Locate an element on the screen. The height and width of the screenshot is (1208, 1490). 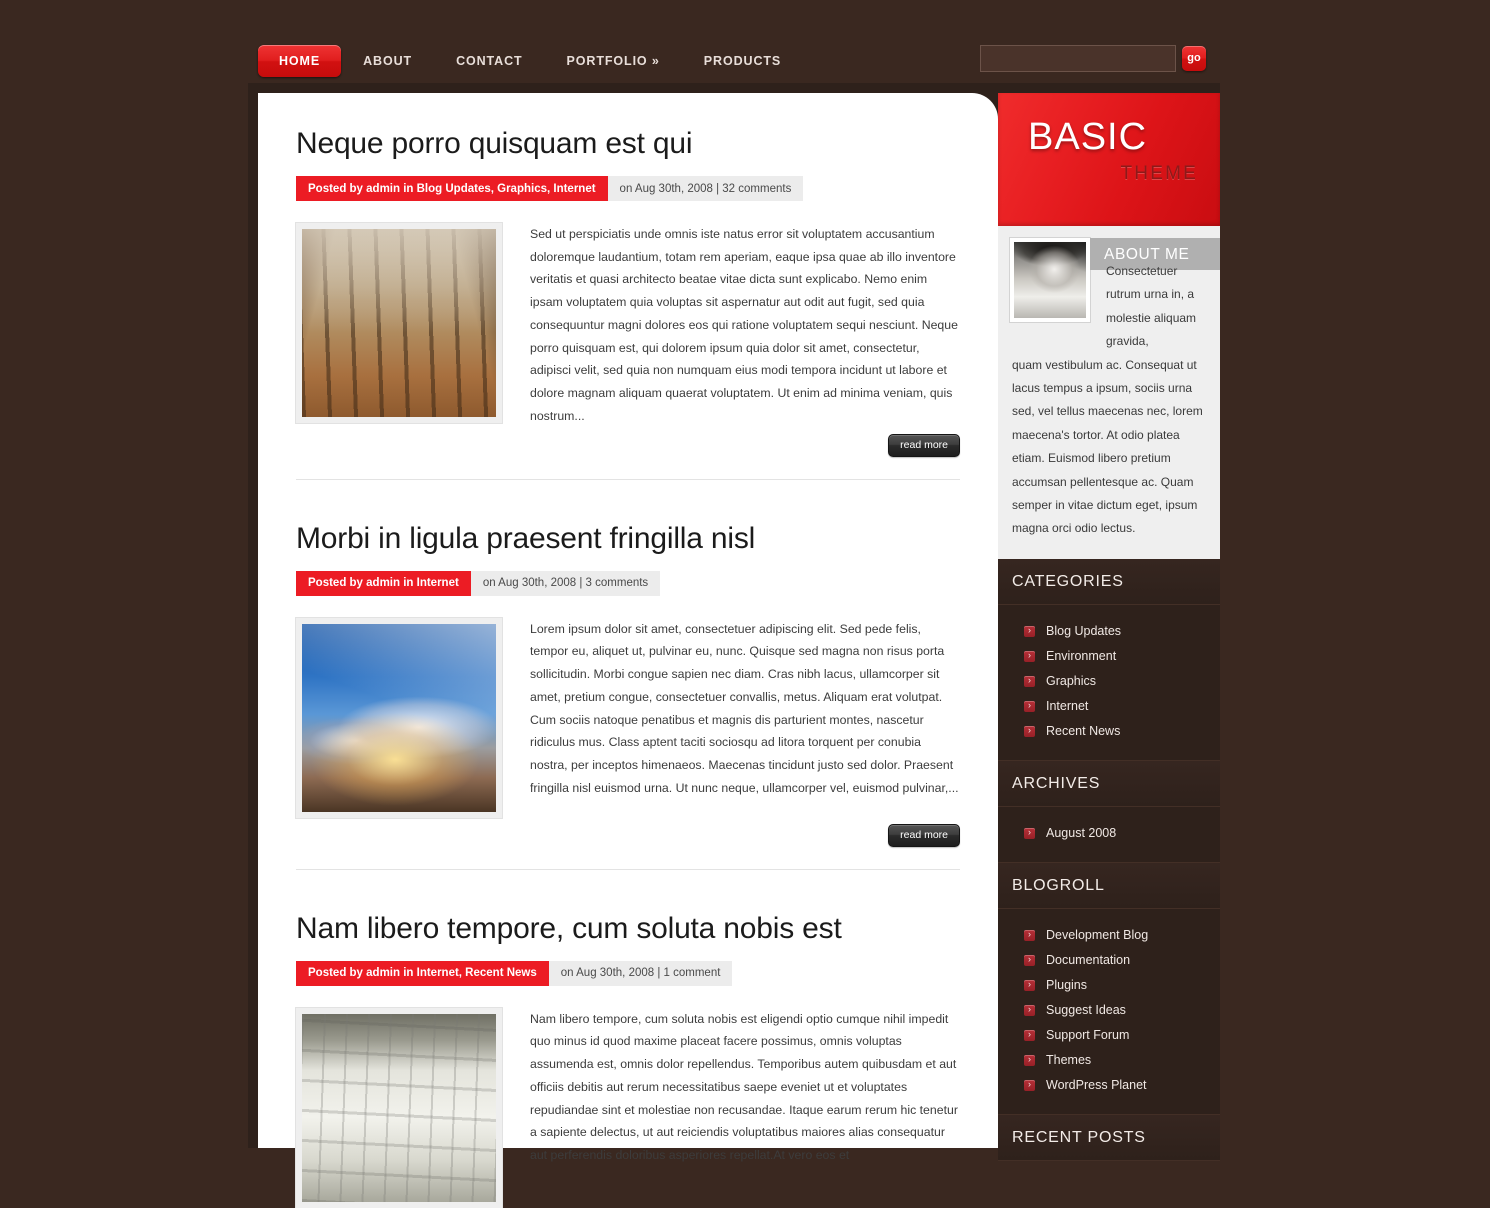
list-item: Plugins is located at coordinates (1109, 985).